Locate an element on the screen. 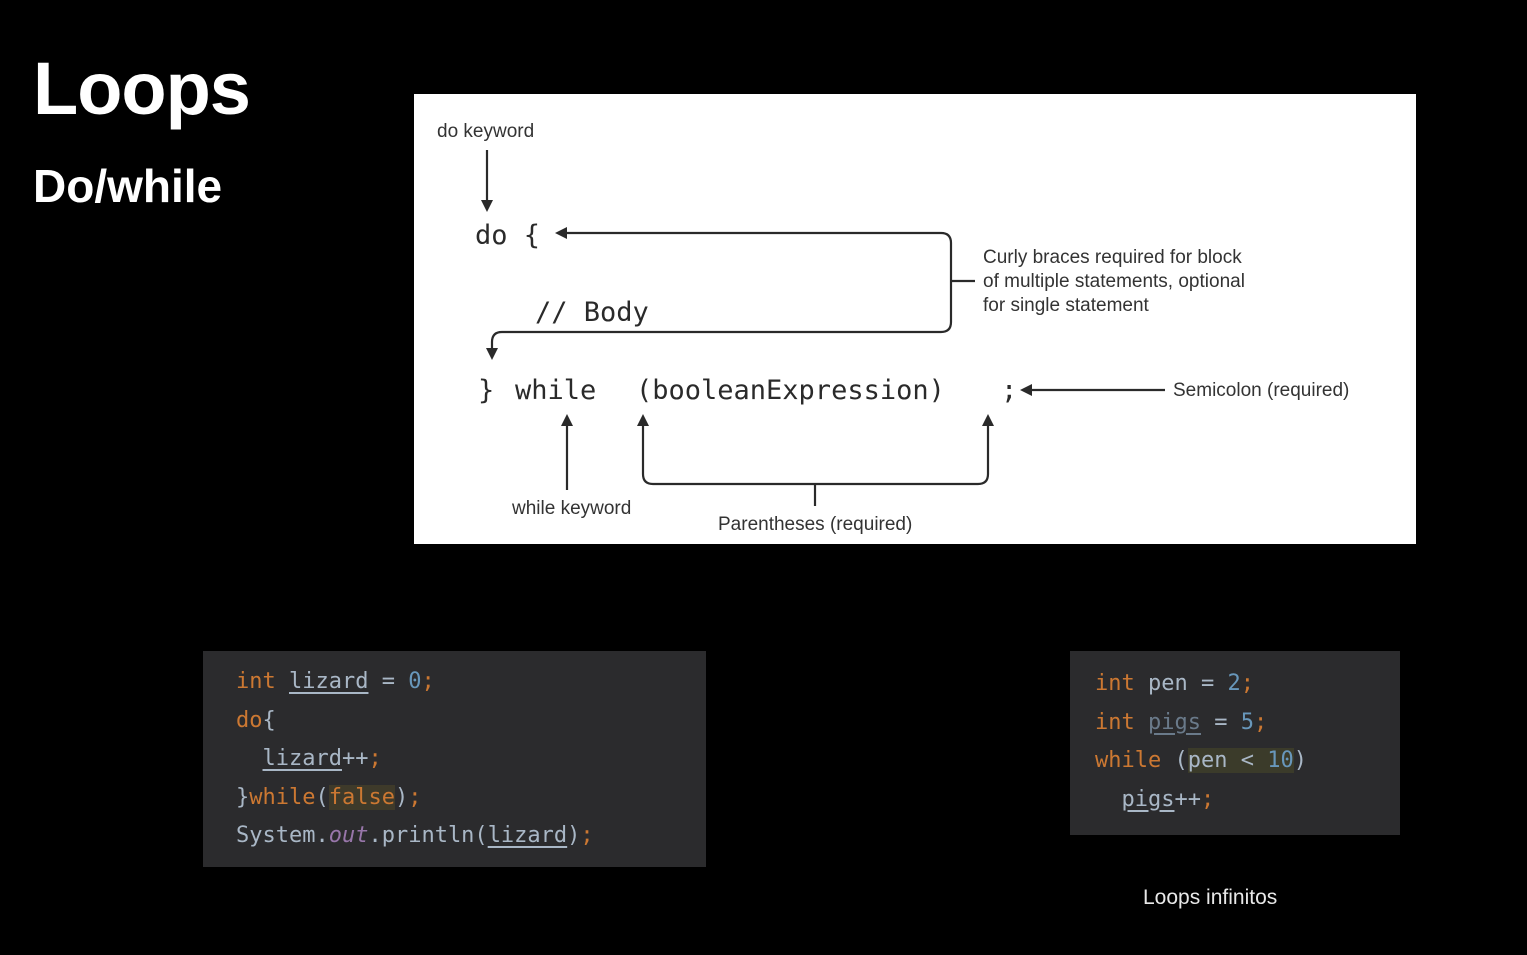 This screenshot has height=955, width=1527. code-line: lizard++; is located at coordinates (309, 759).